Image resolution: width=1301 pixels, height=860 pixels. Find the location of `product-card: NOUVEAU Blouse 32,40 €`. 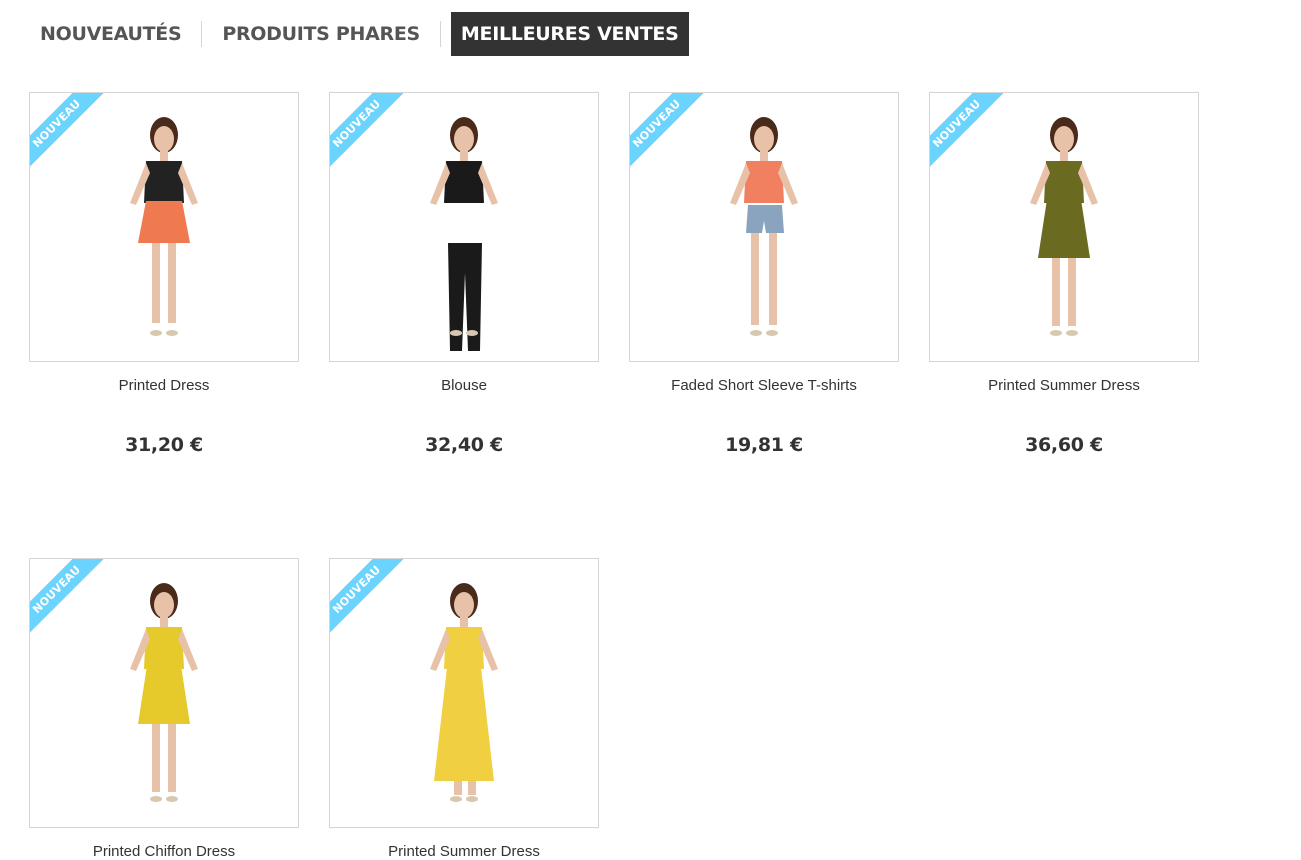

product-card: NOUVEAU Blouse 32,40 € is located at coordinates (464, 274).